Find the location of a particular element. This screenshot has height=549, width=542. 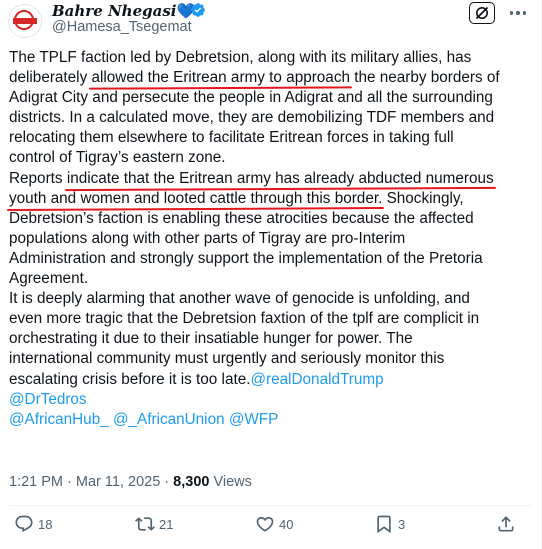

display-name: Bahre Nhegasi💙 is located at coordinates (123, 11).